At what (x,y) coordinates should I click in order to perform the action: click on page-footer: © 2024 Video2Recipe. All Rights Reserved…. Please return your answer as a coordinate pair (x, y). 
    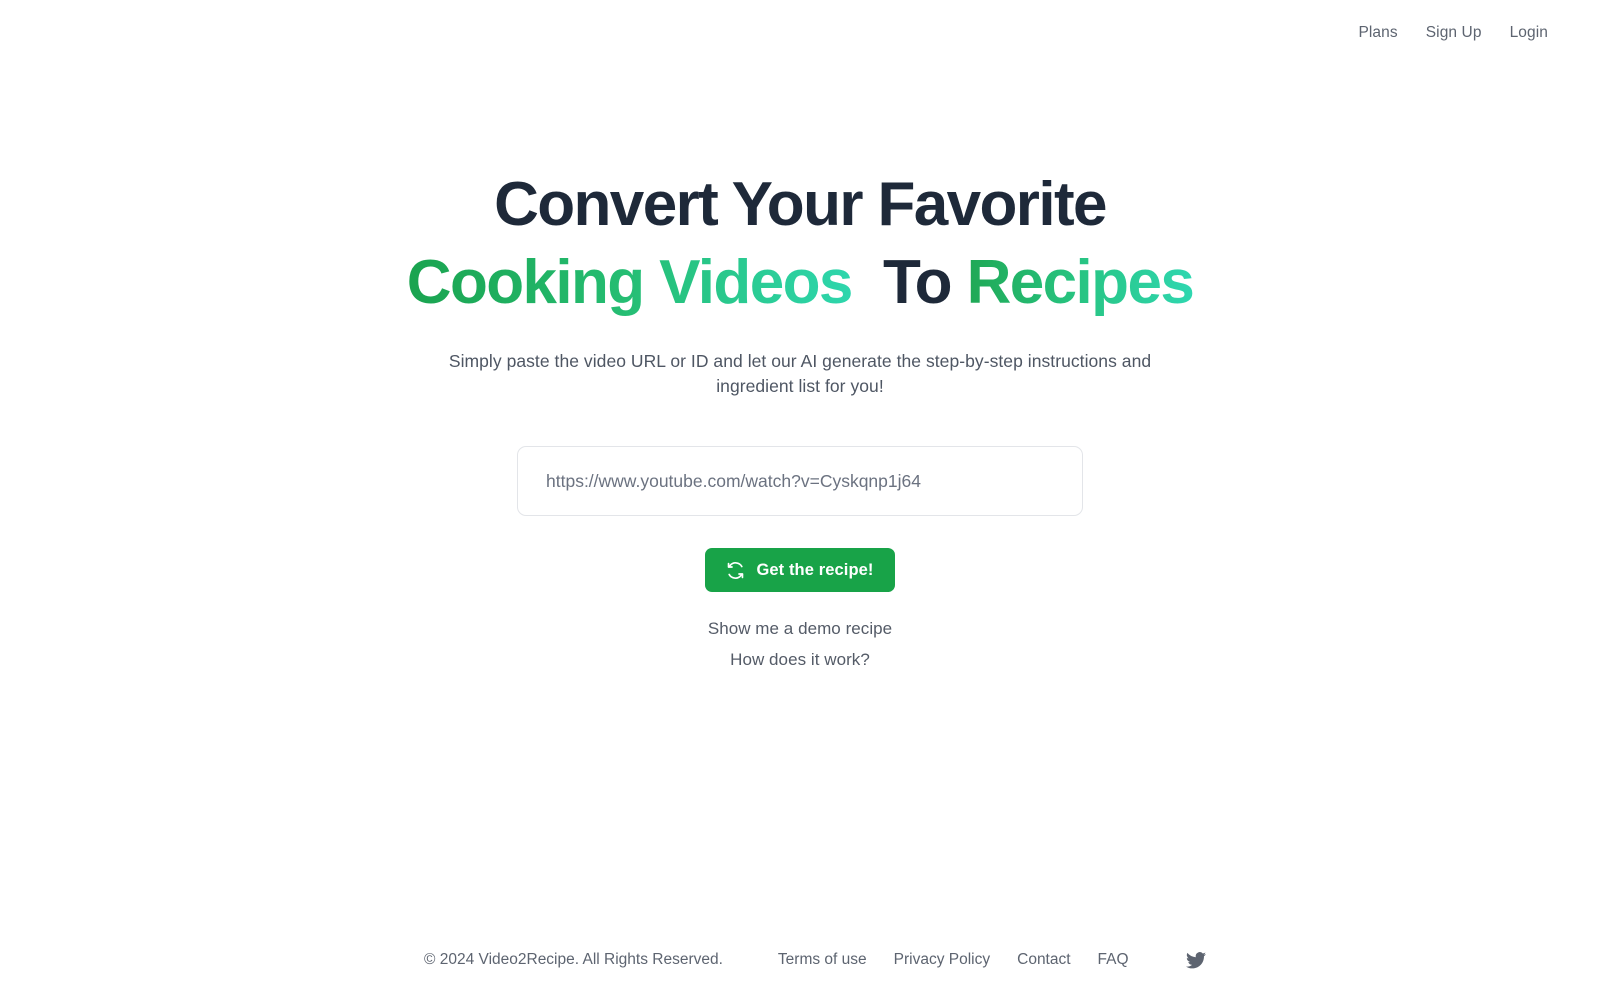
    Looking at the image, I should click on (800, 963).